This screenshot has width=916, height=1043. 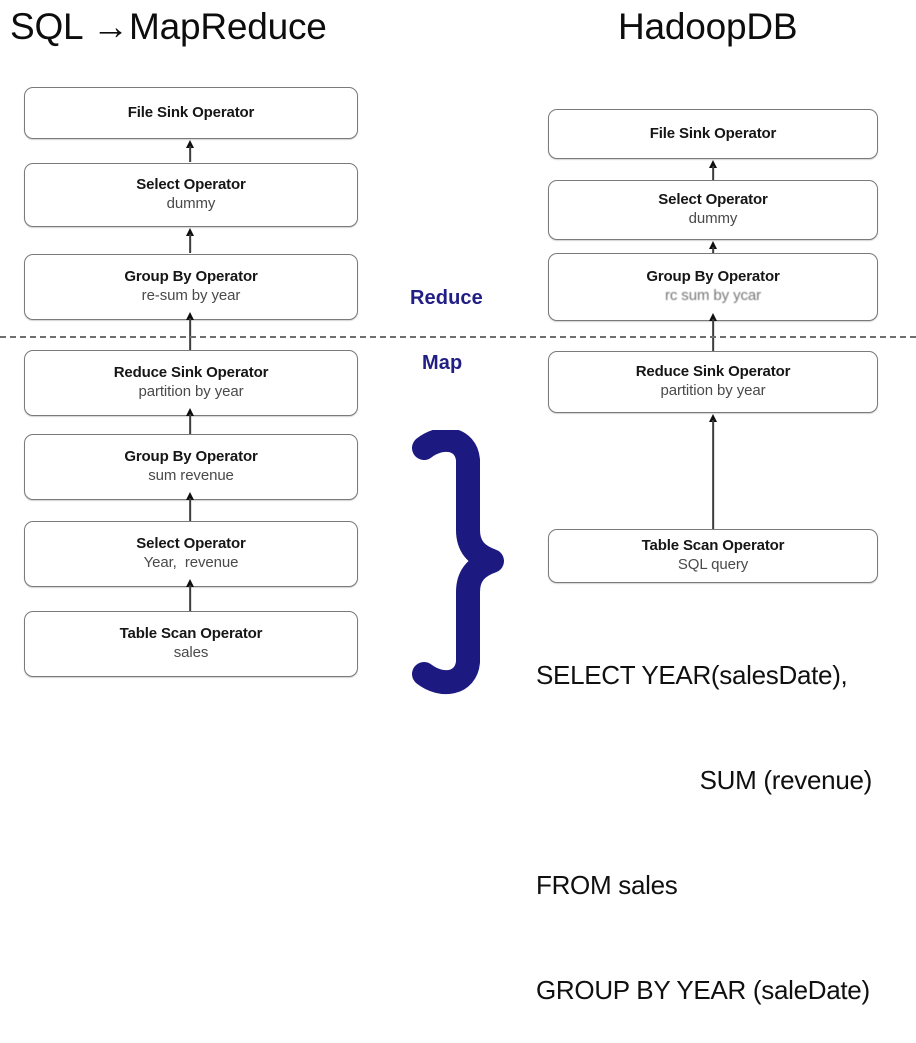 I want to click on phase-label-reduce: Reduce, so click(x=446, y=298).